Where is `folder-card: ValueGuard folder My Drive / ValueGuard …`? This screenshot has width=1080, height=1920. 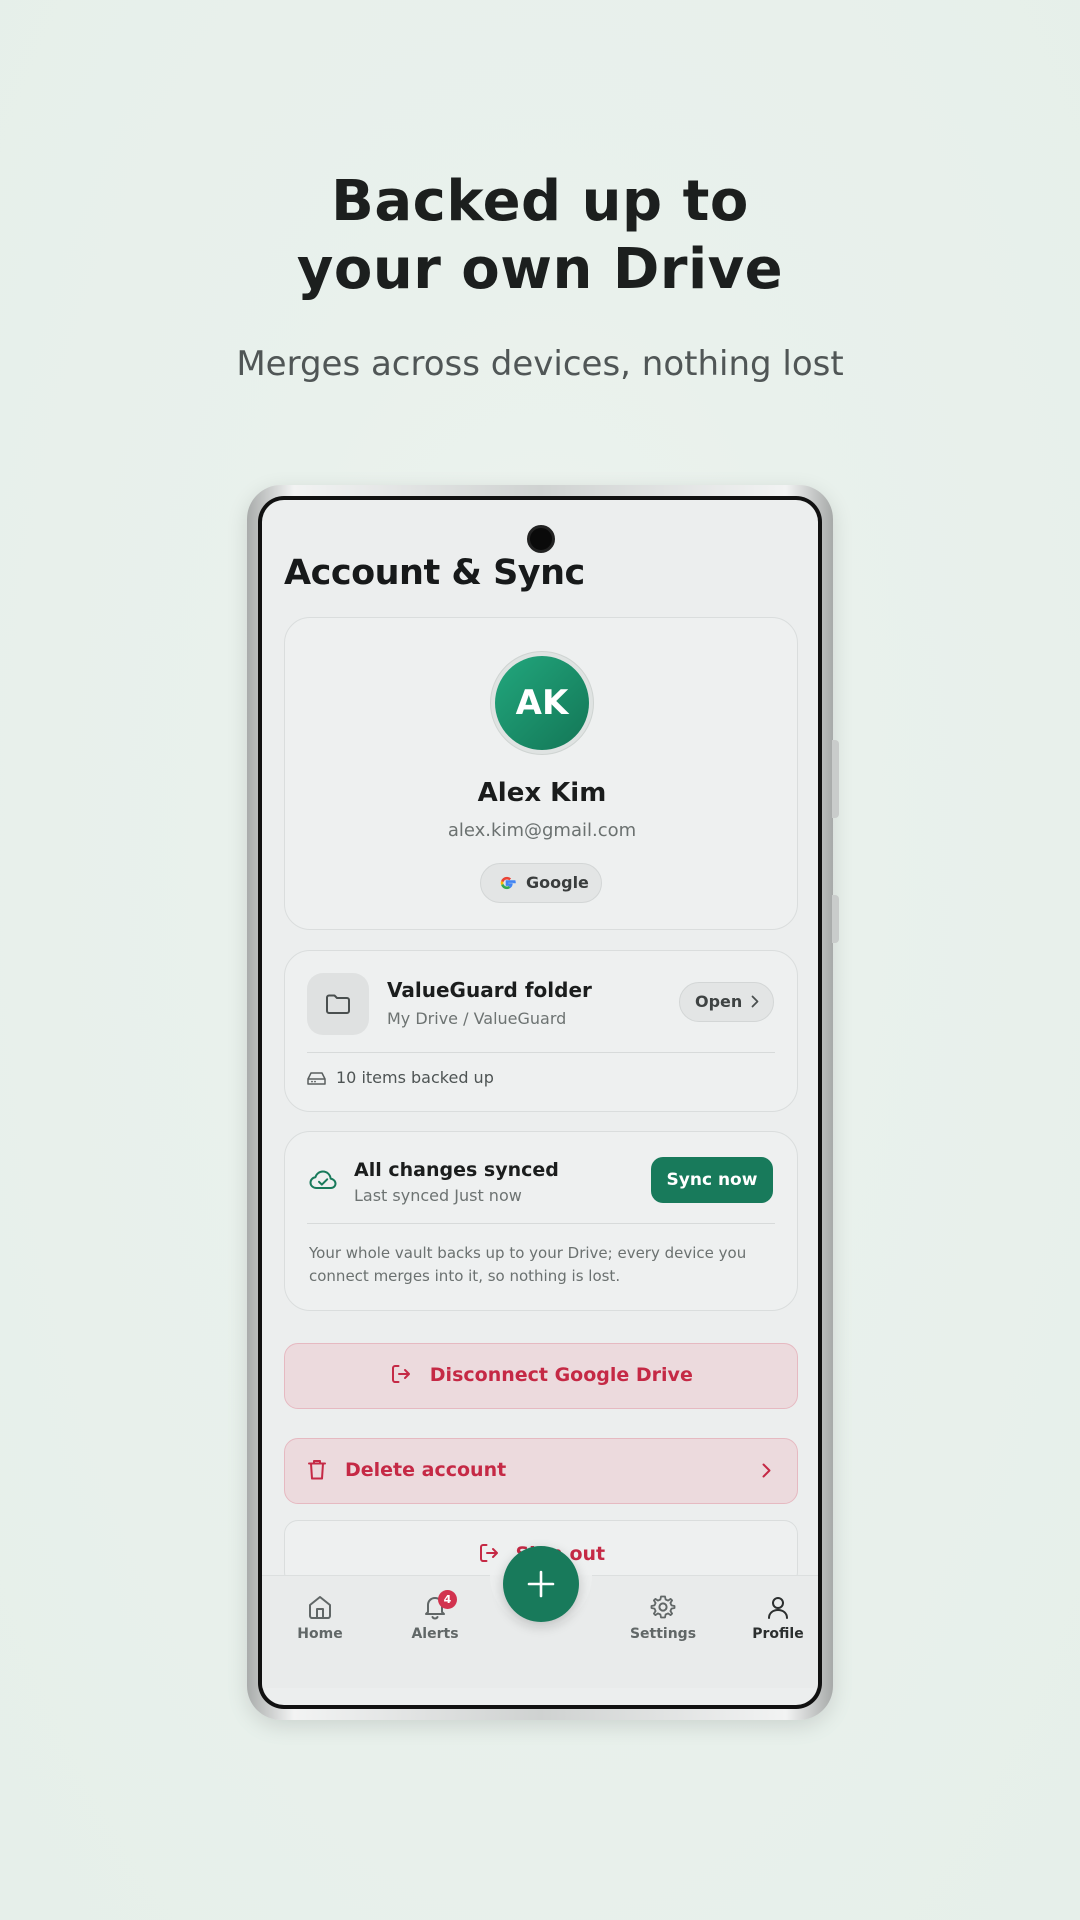
folder-card: ValueGuard folder My Drive / ValueGuard … is located at coordinates (541, 1031).